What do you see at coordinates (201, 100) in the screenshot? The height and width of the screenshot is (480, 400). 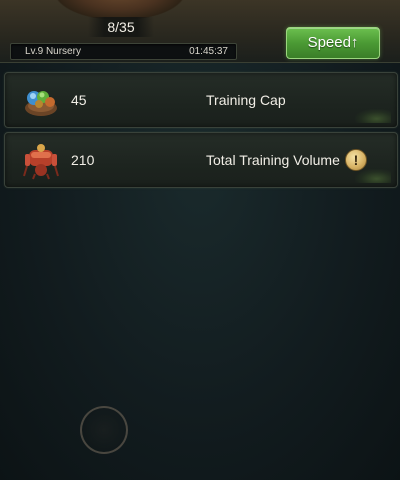 I see `training-cap-row: 45 Training Cap` at bounding box center [201, 100].